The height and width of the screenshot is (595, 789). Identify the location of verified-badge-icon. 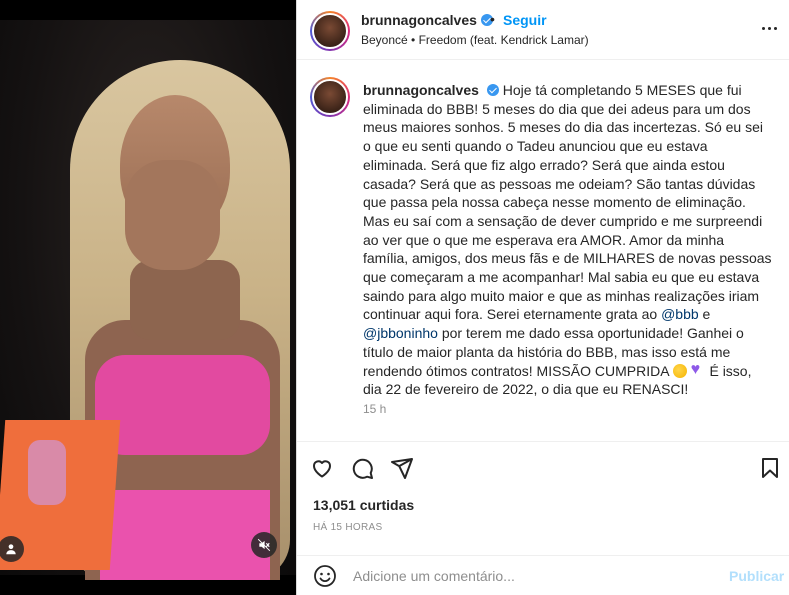
(492, 90).